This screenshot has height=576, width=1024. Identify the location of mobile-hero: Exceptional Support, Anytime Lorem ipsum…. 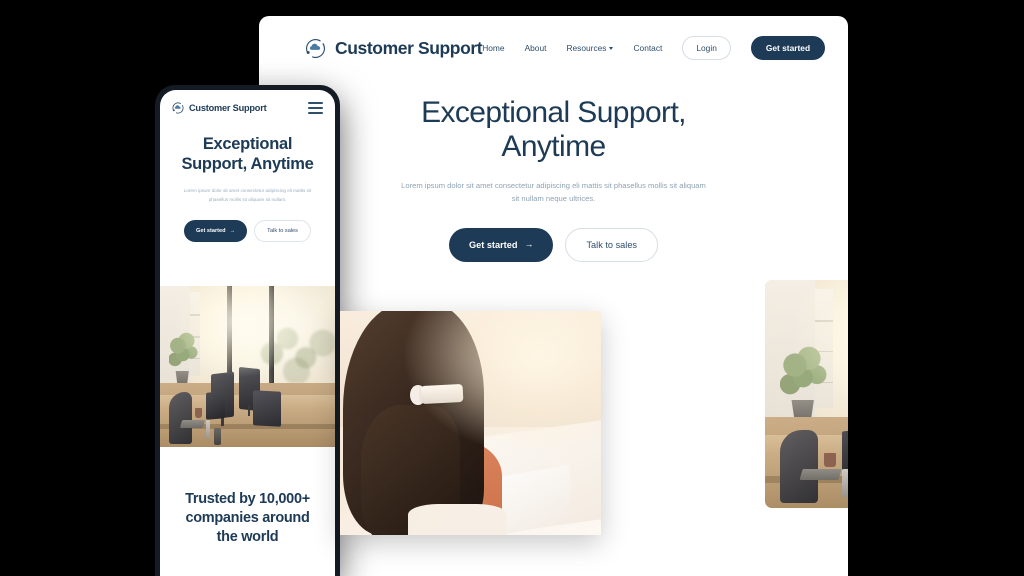
(247, 188).